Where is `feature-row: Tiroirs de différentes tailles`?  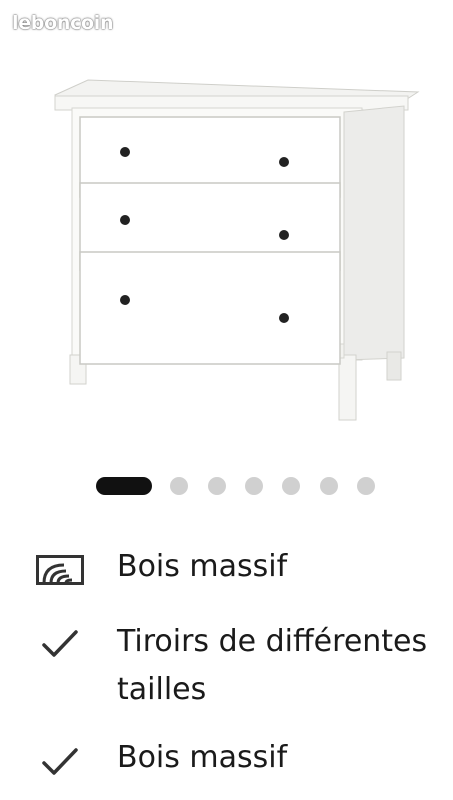
feature-row: Tiroirs de différentes tailles is located at coordinates (226, 666).